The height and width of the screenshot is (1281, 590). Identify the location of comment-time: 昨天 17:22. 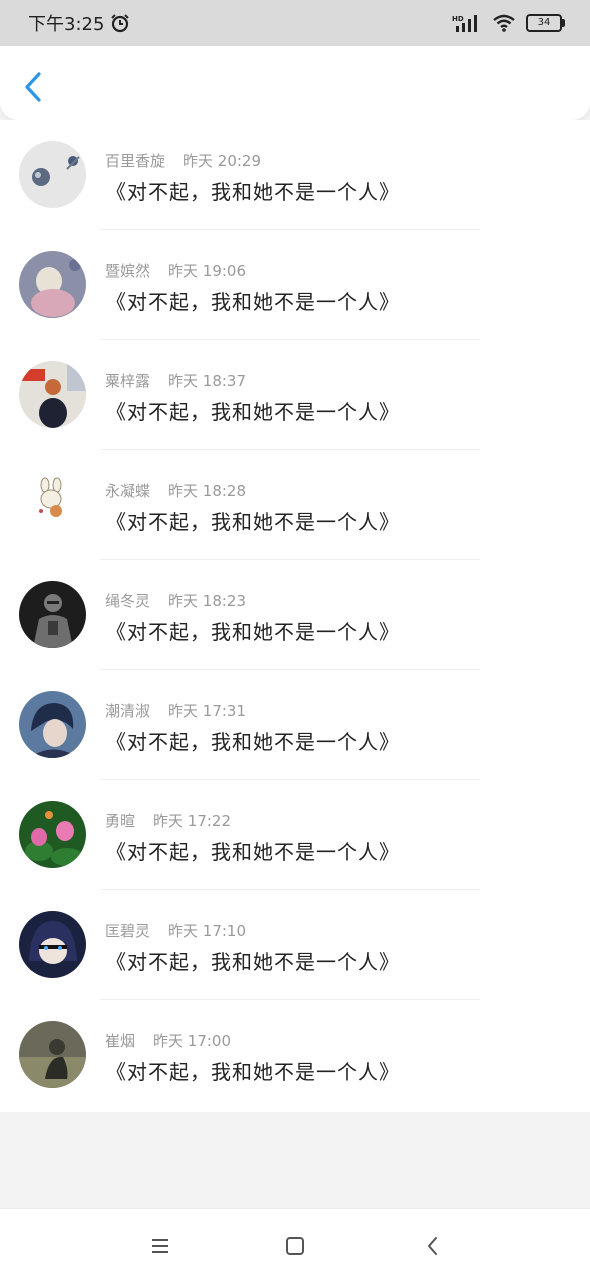
(192, 821).